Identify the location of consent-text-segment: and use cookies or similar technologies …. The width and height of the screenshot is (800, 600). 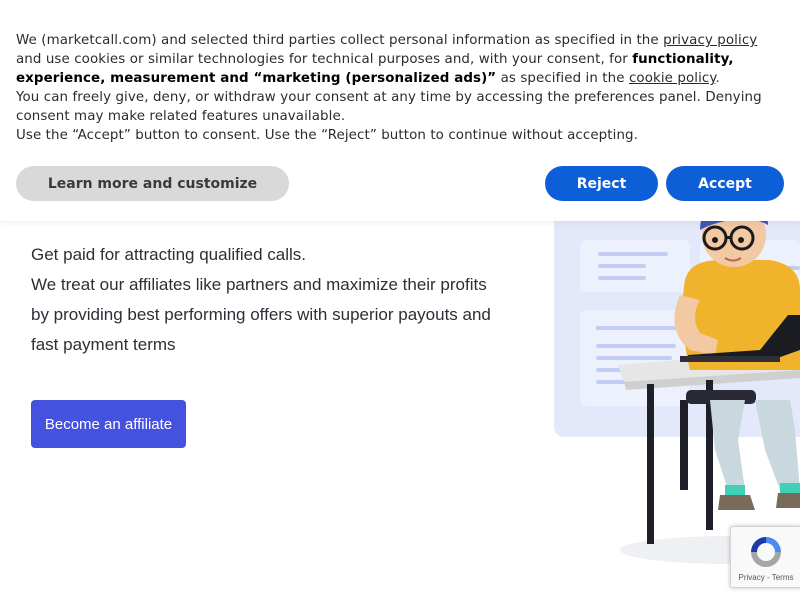
(324, 59).